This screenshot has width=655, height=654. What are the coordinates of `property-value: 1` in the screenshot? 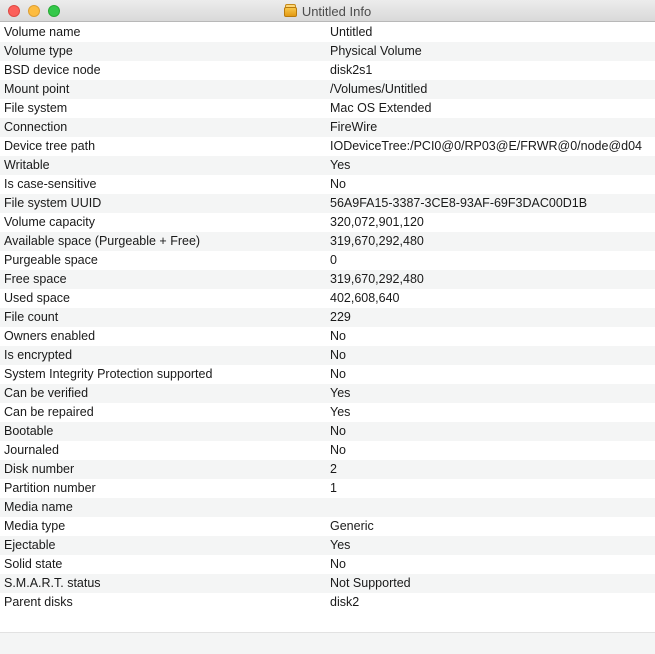 It's located at (333, 488).